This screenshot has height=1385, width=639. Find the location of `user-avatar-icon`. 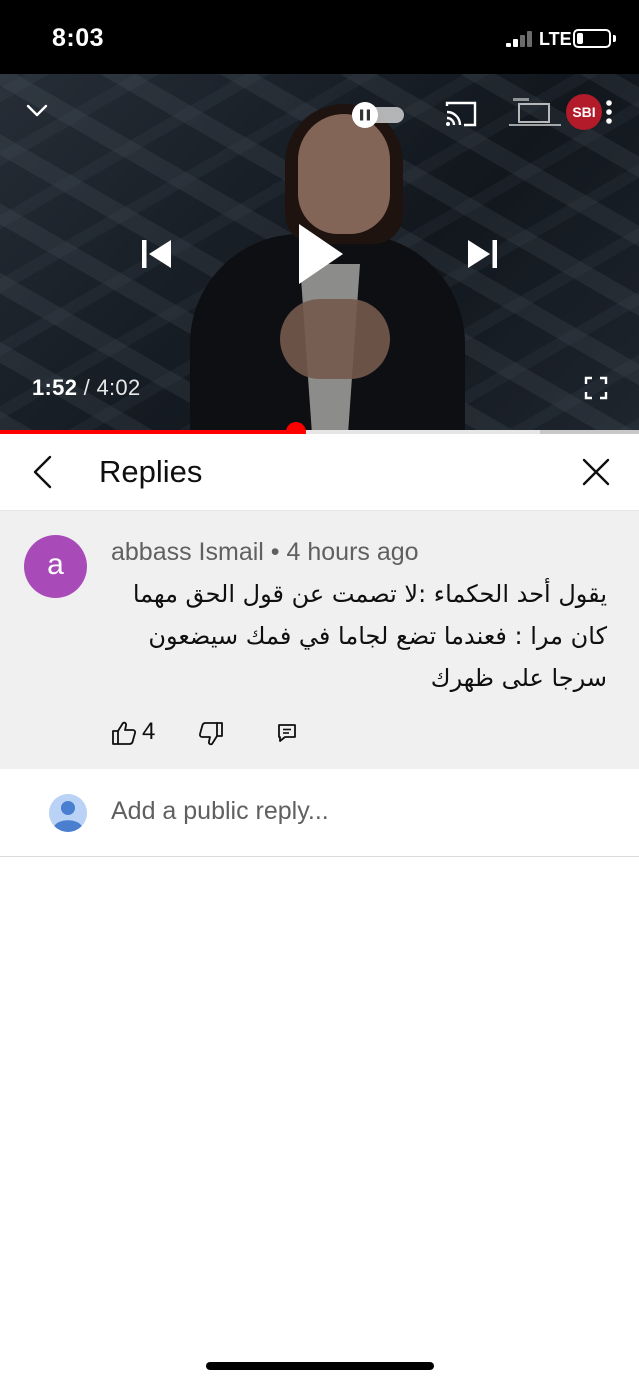

user-avatar-icon is located at coordinates (68, 813).